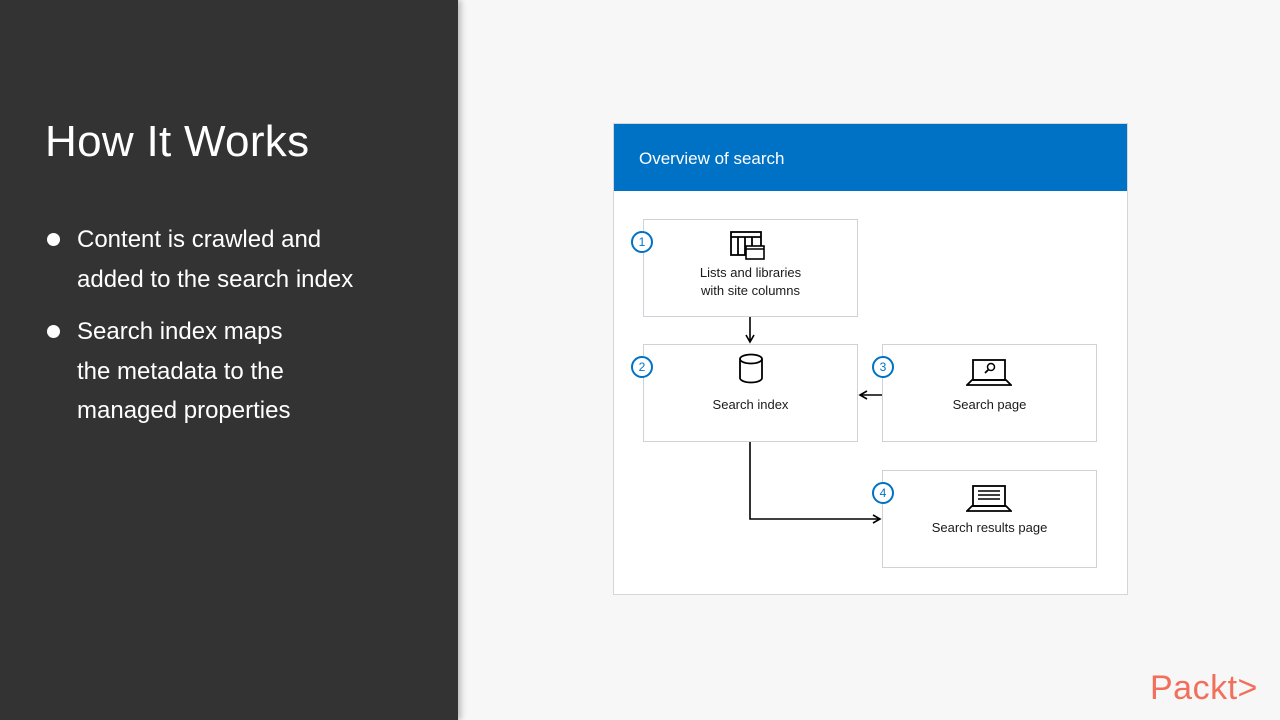 This screenshot has height=720, width=1280. I want to click on bullet-2-line-3: managed properties, so click(184, 410).